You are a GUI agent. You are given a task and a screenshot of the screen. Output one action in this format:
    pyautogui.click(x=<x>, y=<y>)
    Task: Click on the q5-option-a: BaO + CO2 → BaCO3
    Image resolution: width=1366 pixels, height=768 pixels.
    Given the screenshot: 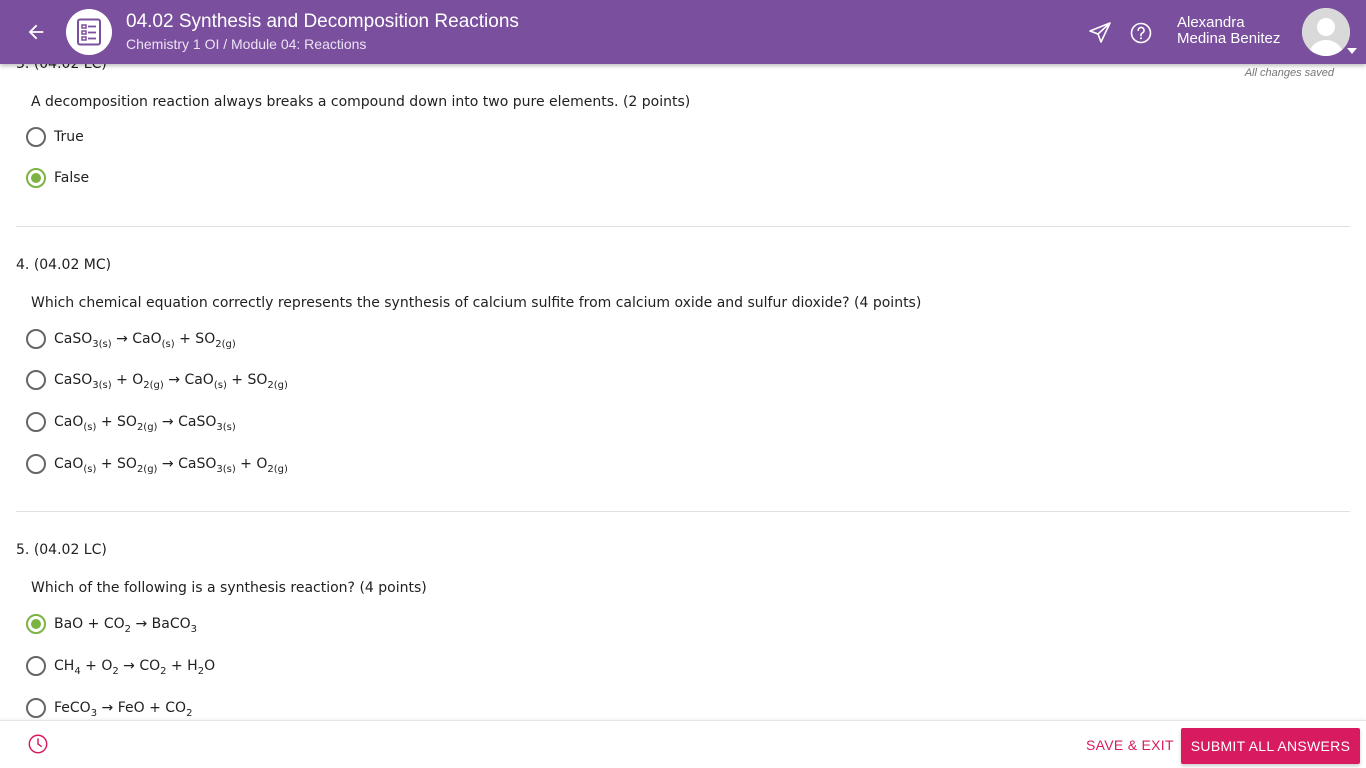 What is the action you would take?
    pyautogui.click(x=111, y=624)
    